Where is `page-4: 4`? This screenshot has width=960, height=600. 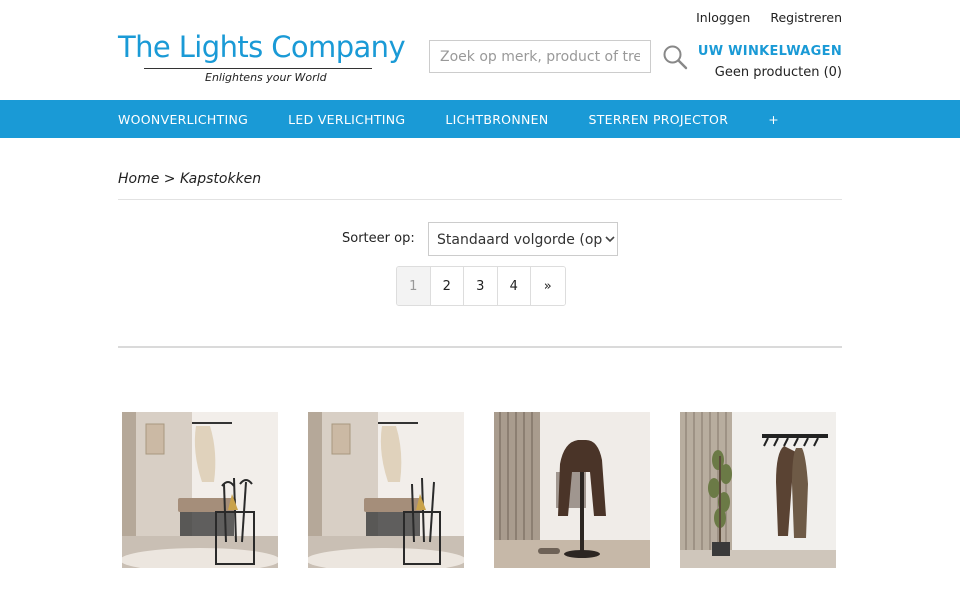
page-4: 4 is located at coordinates (514, 286).